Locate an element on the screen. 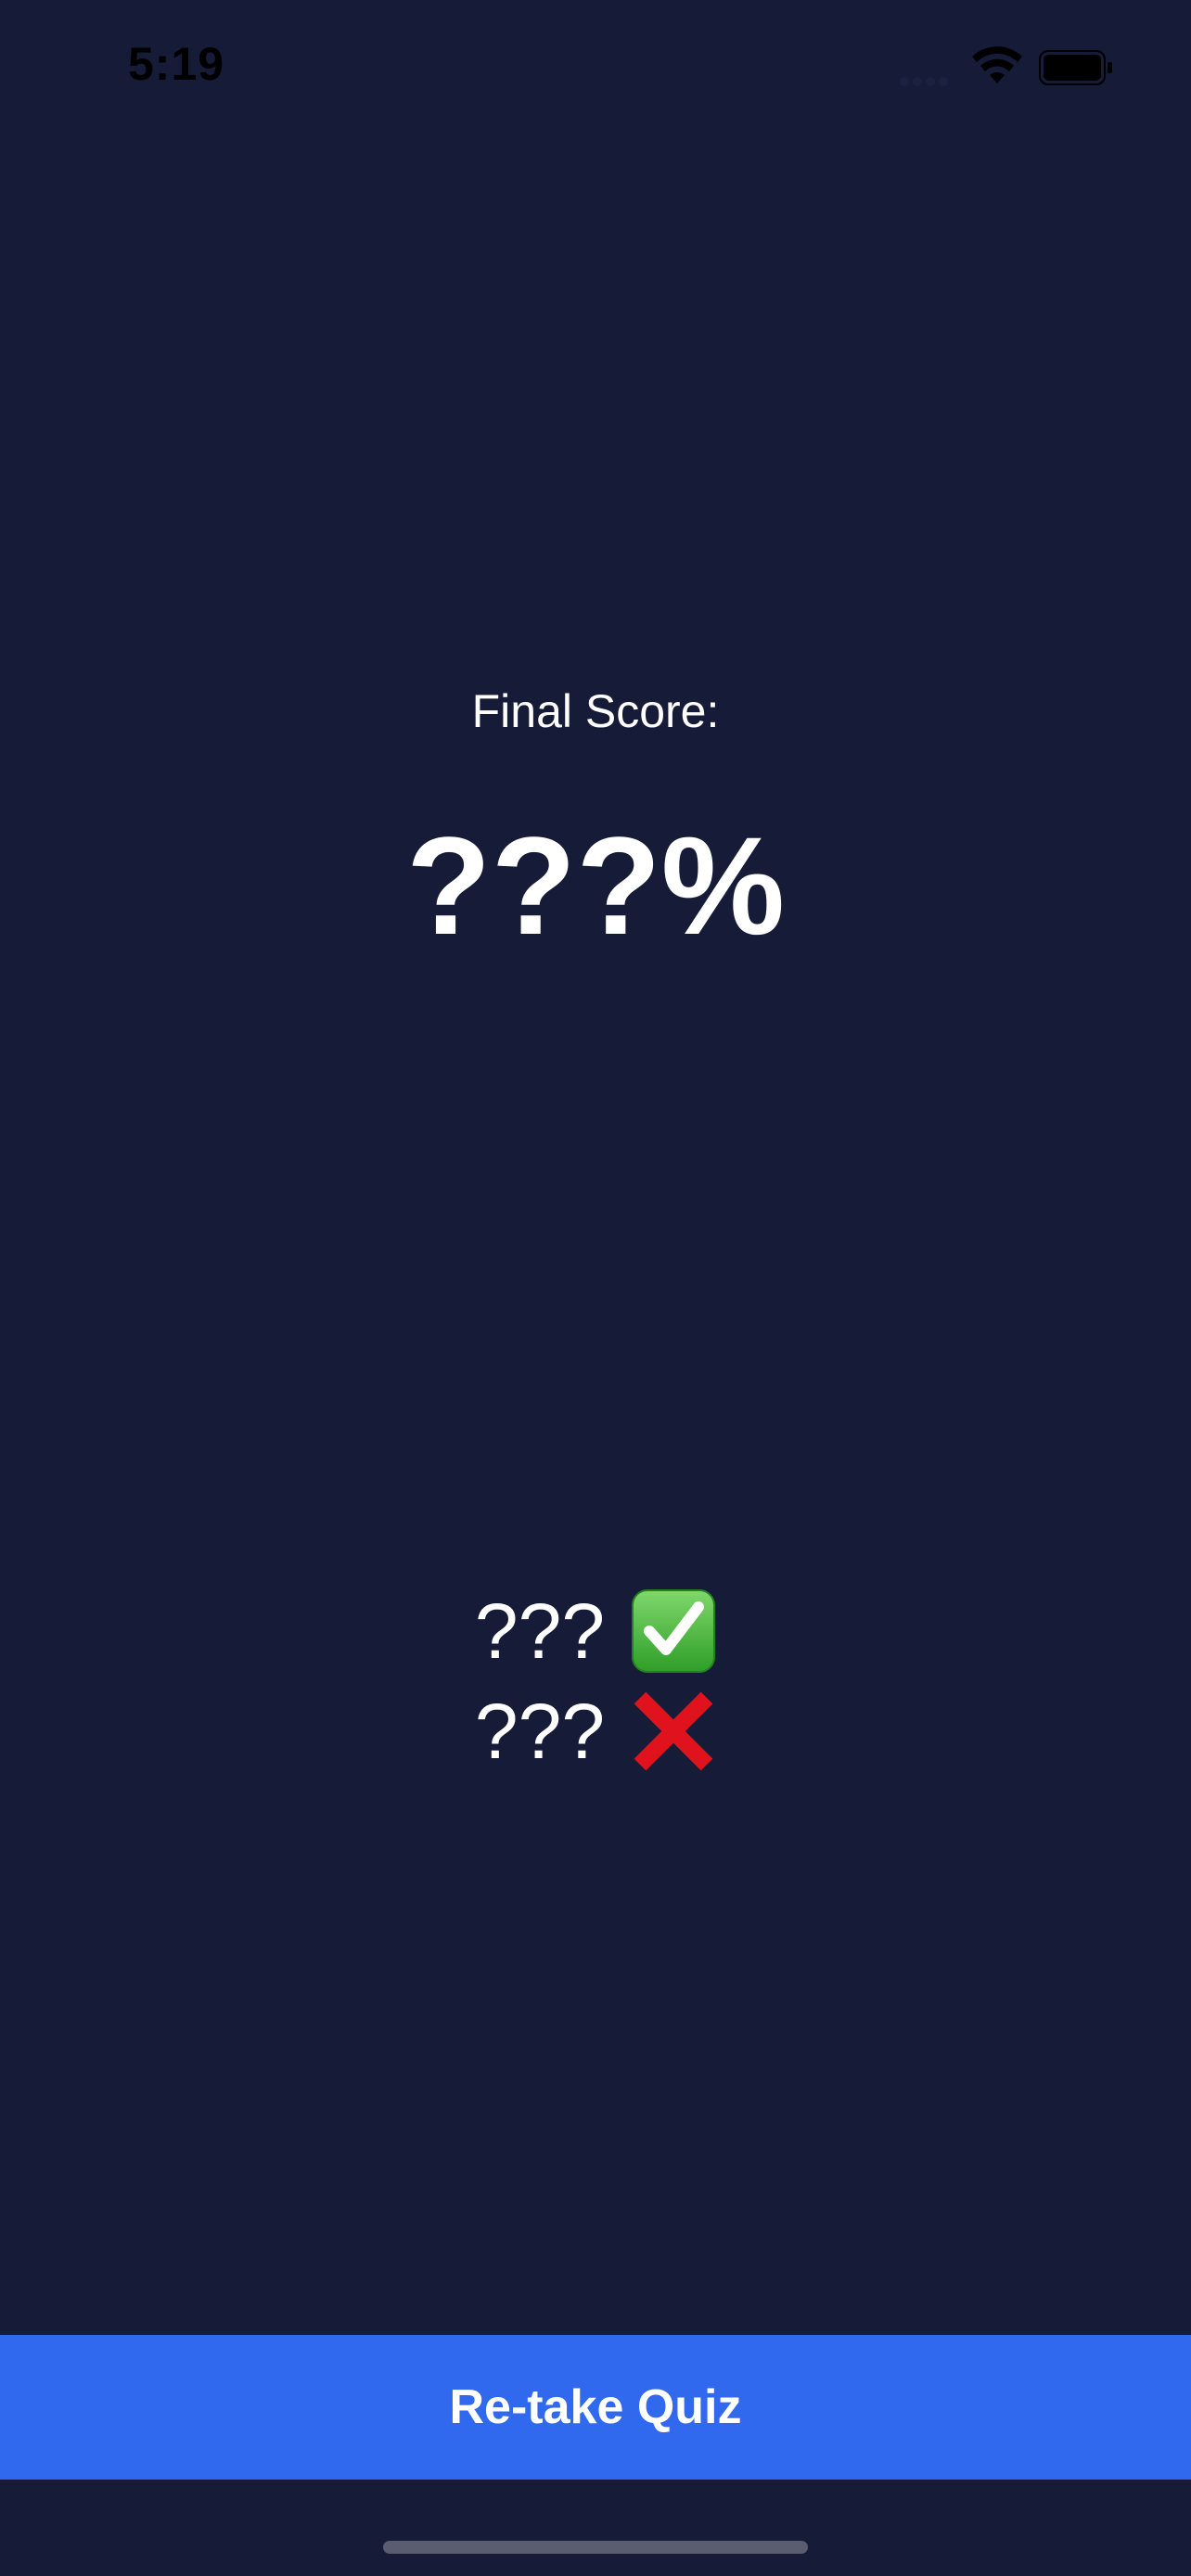 This screenshot has height=2576, width=1191. retake-quiz-button: Re-take Quiz is located at coordinates (595, 2407).